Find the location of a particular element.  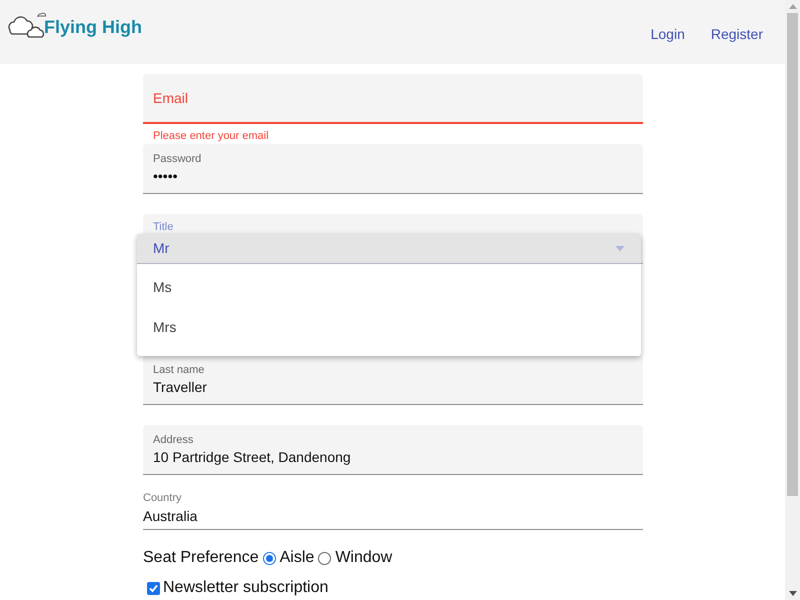

field-value: Australia is located at coordinates (170, 516).